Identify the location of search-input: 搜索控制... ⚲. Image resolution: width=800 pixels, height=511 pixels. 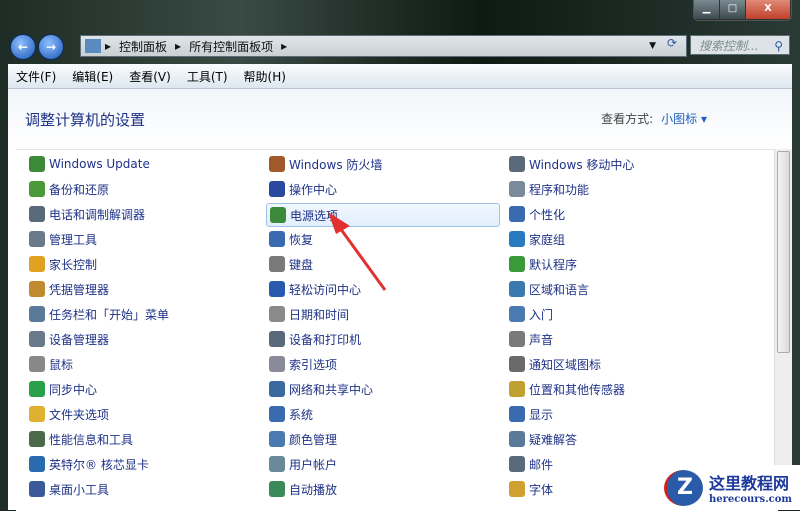
(740, 45).